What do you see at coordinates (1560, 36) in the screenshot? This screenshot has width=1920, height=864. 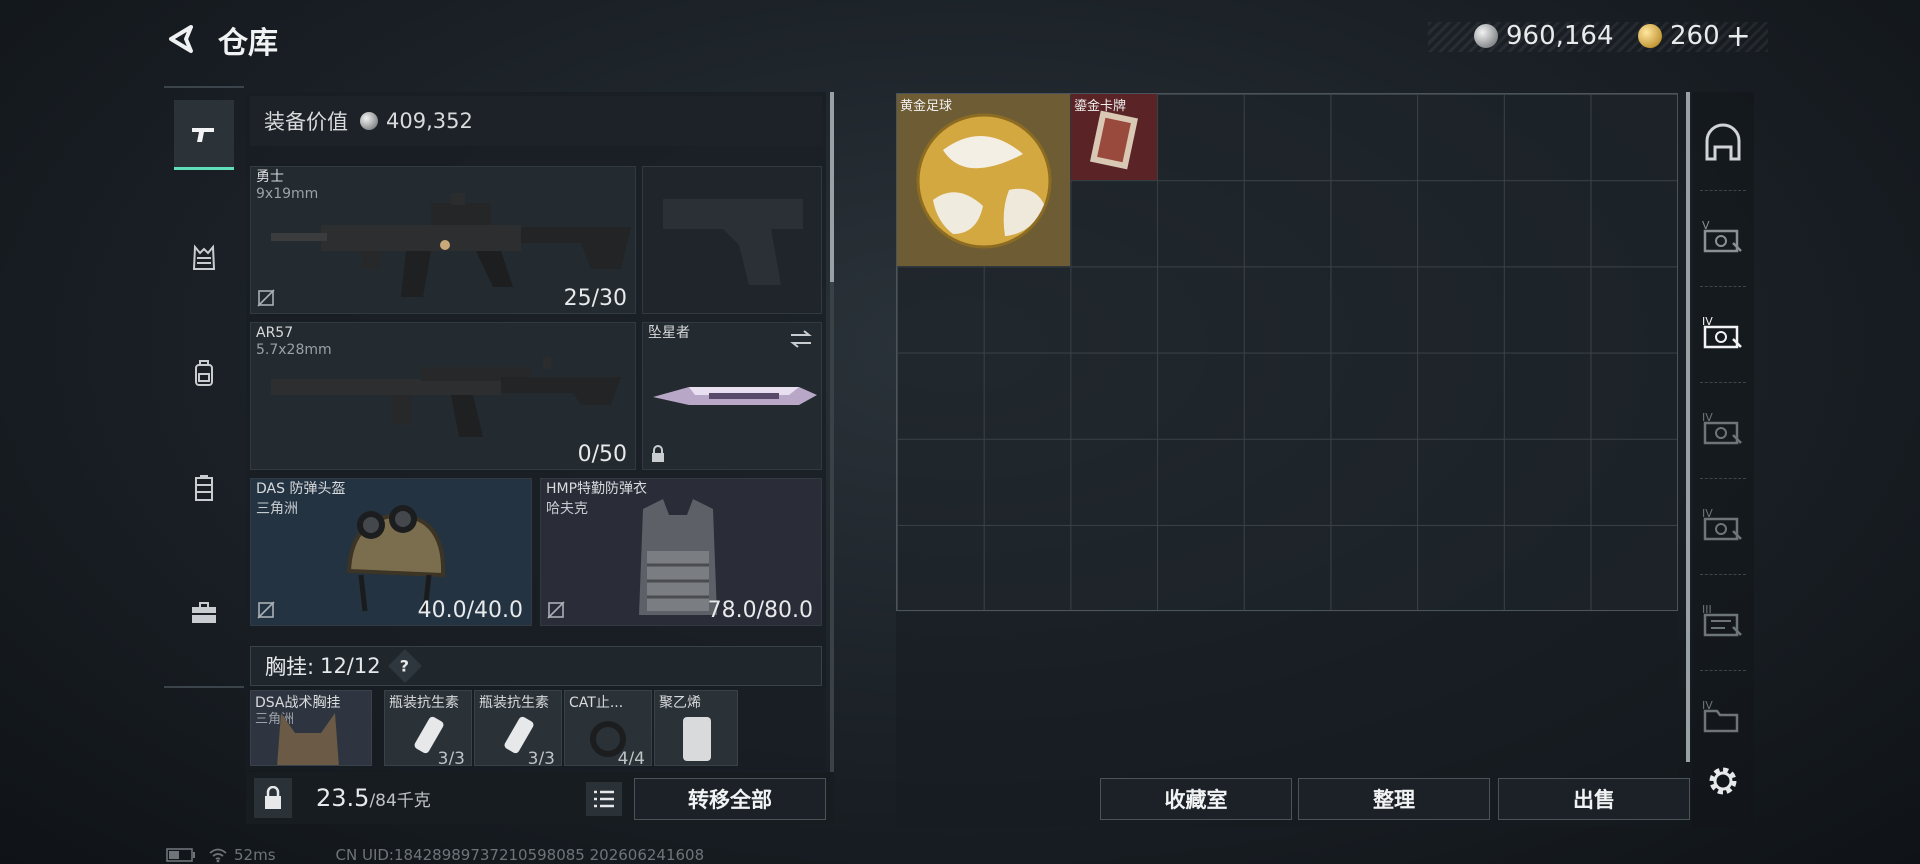 I see `silver-amount: 960,164` at bounding box center [1560, 36].